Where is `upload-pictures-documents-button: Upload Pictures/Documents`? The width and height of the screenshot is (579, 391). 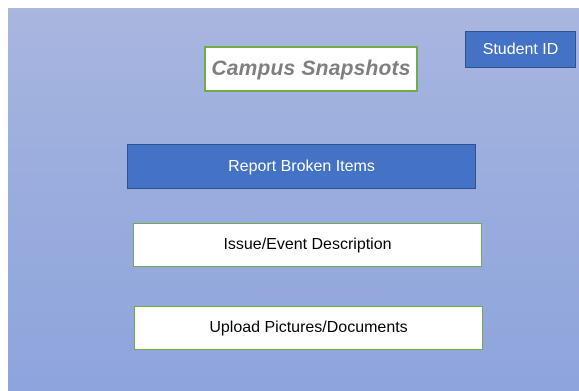
upload-pictures-documents-button: Upload Pictures/Documents is located at coordinates (308, 328).